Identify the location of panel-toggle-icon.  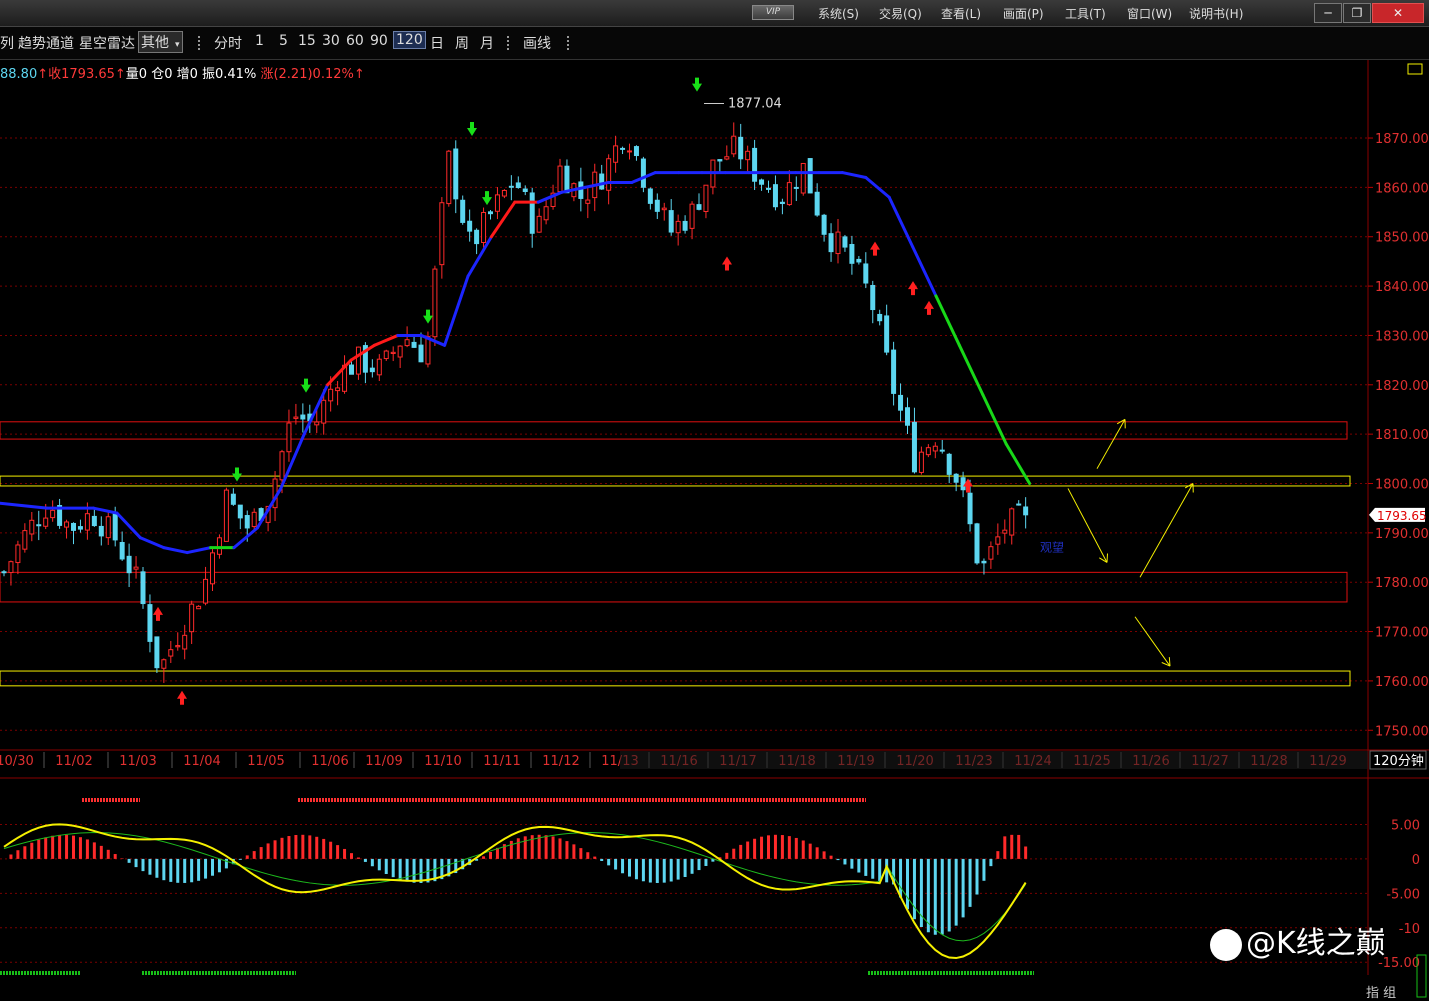
(1415, 69).